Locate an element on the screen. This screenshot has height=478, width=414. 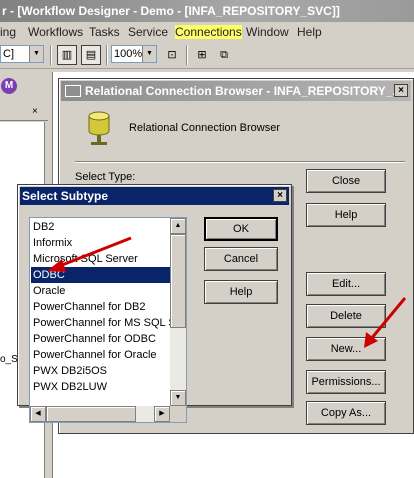
menu-item-workflow-partial: ing is located at coordinates (8, 32).